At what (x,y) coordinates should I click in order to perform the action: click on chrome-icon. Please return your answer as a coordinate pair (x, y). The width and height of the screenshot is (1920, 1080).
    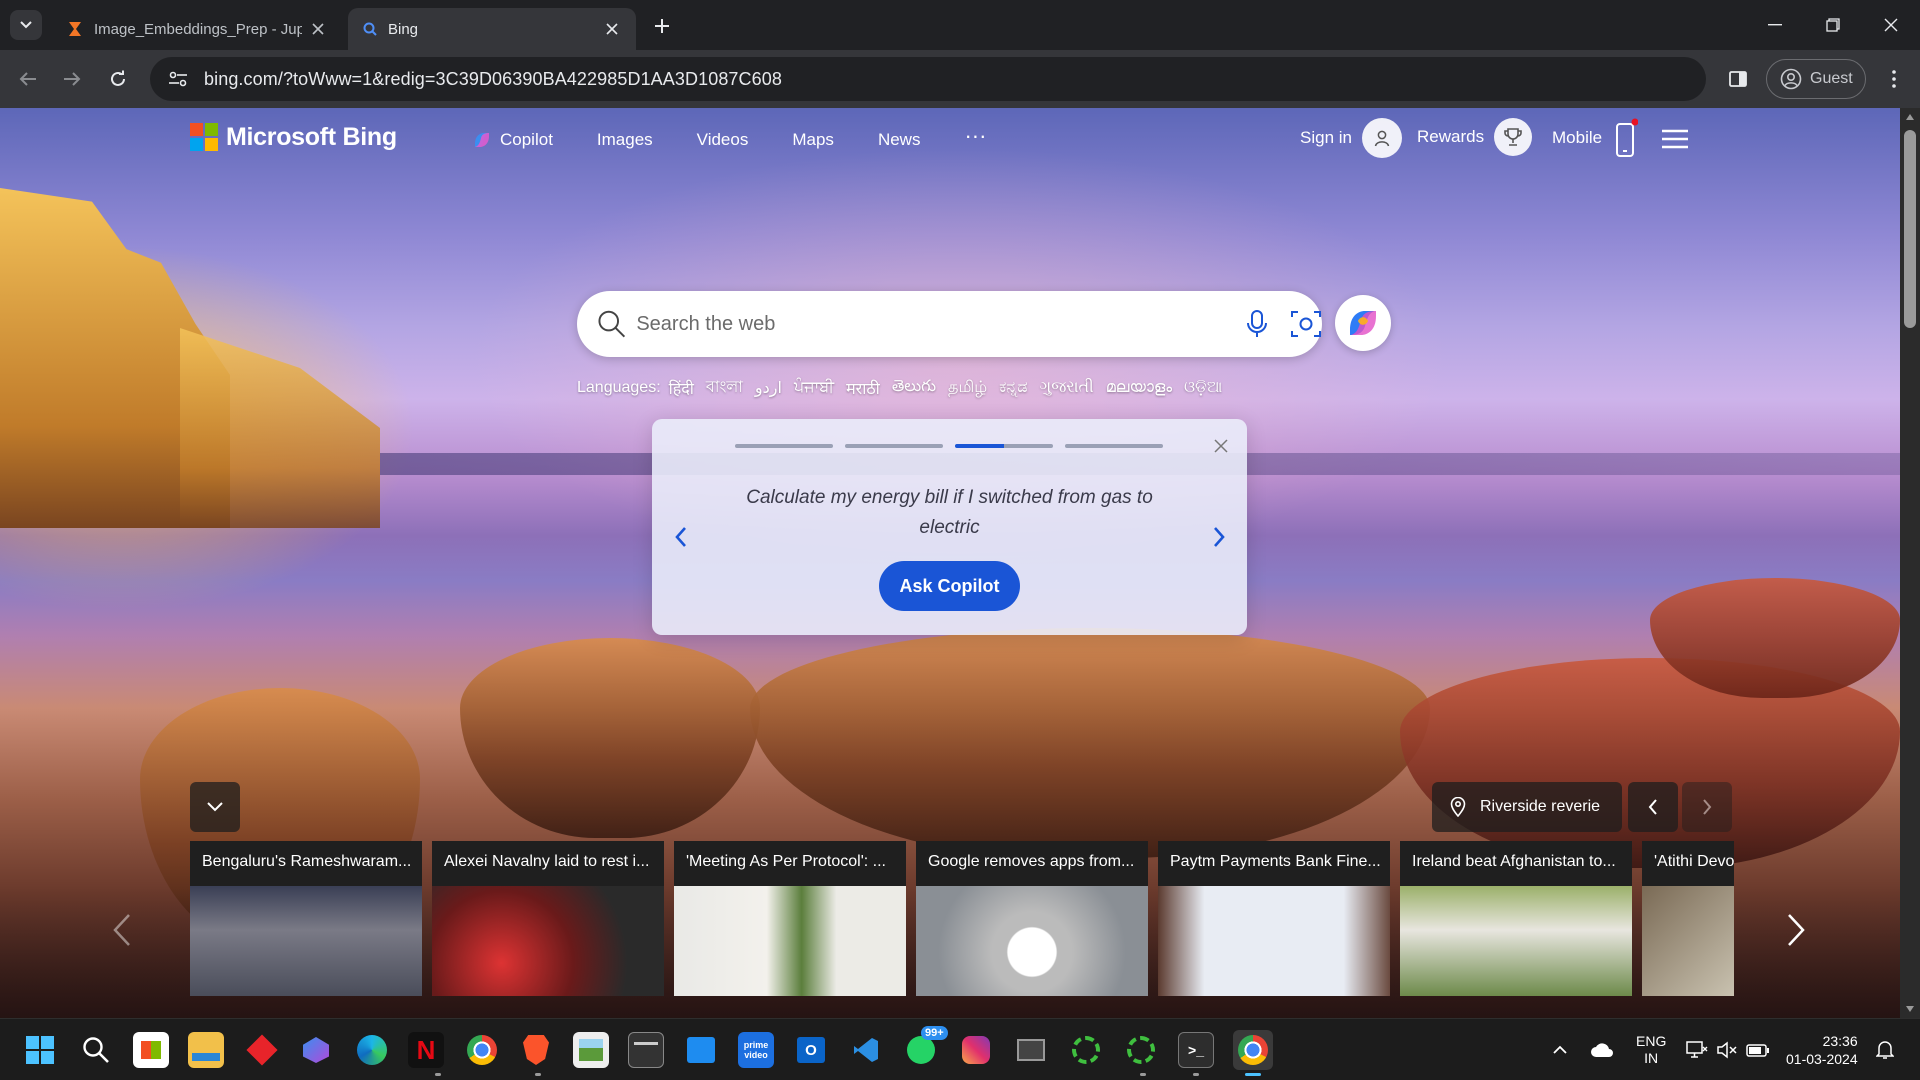
    Looking at the image, I should click on (482, 1050).